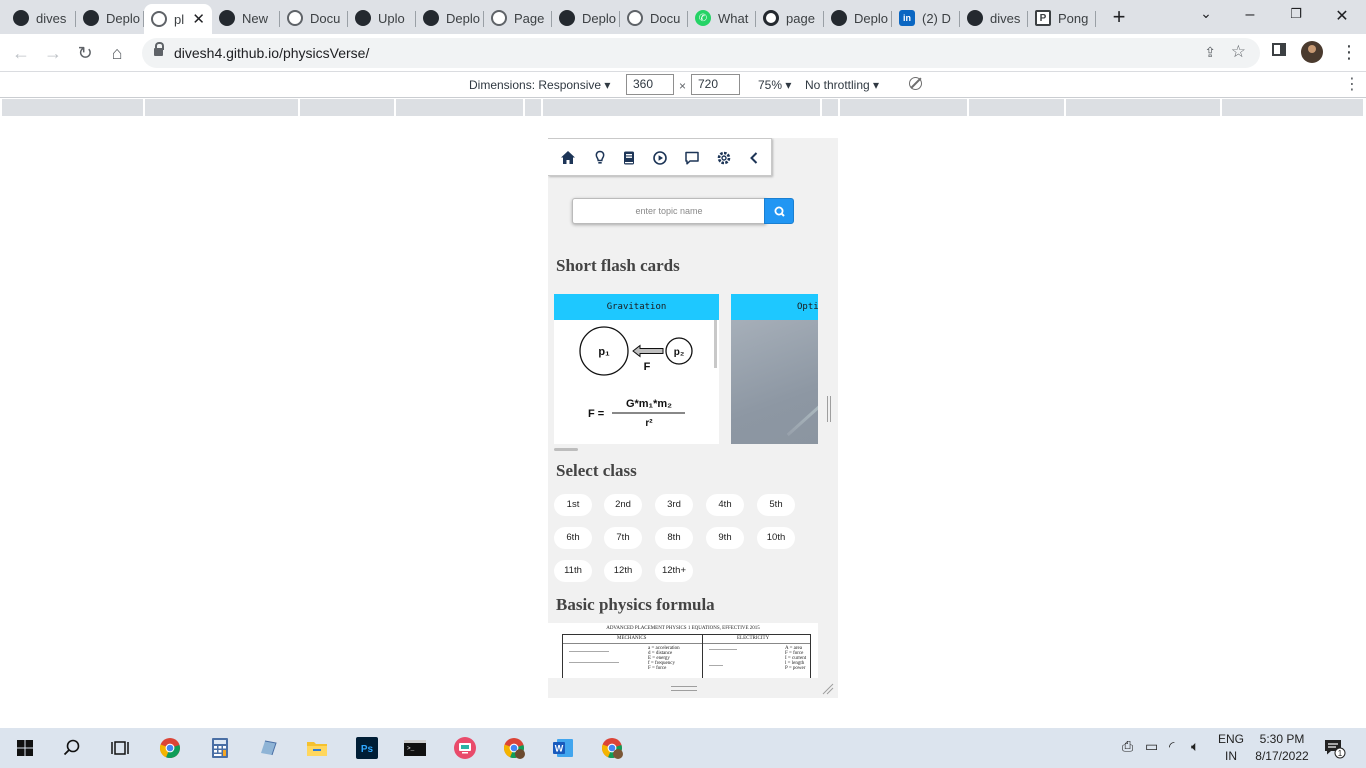 This screenshot has width=1366, height=768. Describe the element at coordinates (724, 158) in the screenshot. I see `settings-icon` at that location.